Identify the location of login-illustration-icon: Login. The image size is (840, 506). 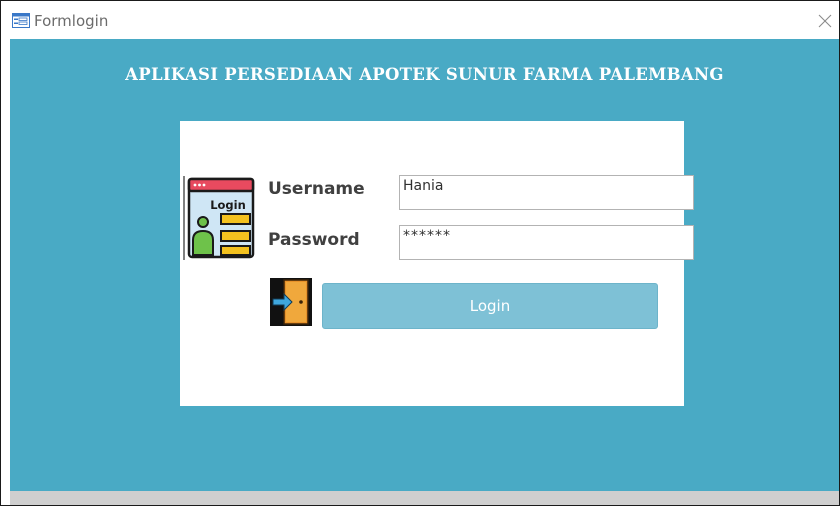
(219, 218).